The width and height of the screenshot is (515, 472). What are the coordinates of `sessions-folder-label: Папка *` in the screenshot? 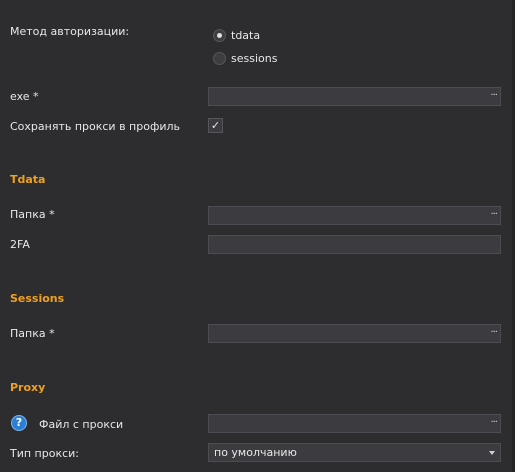 It's located at (32, 333).